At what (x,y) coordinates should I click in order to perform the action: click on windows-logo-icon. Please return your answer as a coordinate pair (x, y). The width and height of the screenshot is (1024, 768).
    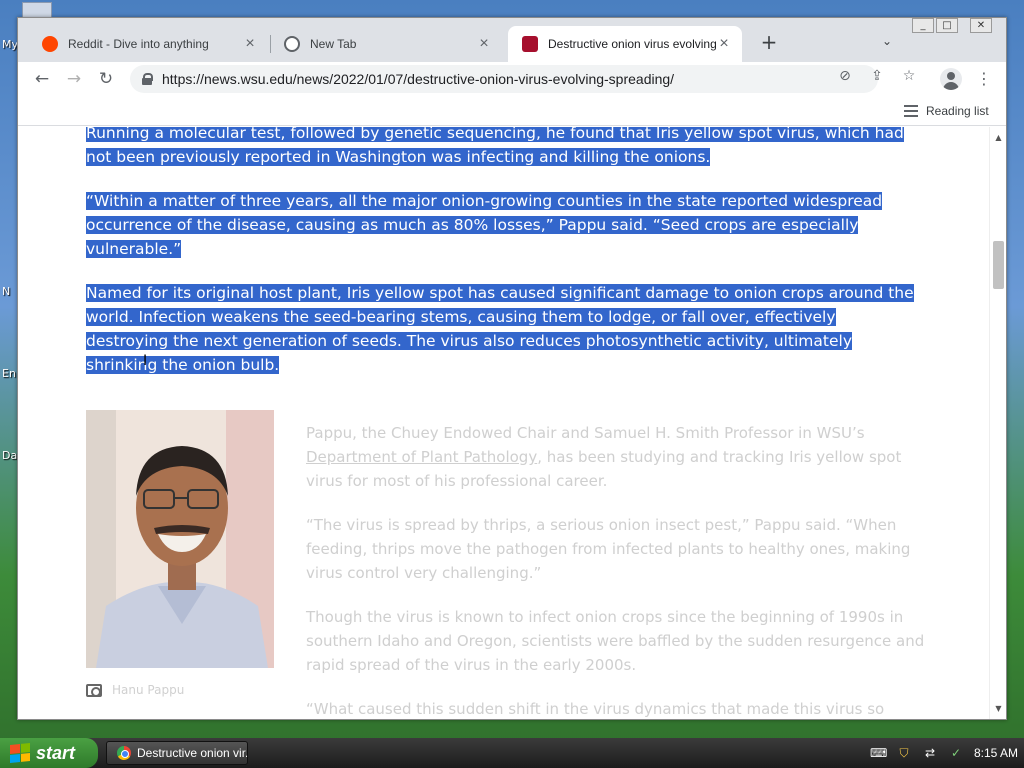
    Looking at the image, I should click on (20, 753).